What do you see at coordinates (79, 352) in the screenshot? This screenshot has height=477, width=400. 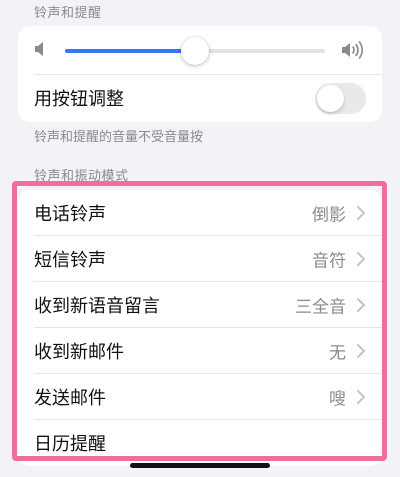 I see `sound-row-label: 收到新邮件` at bounding box center [79, 352].